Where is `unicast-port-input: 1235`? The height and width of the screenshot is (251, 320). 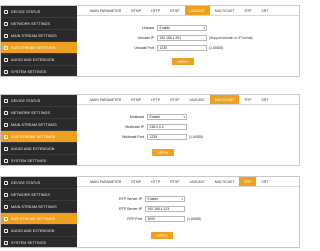 unicast-port-input: 1235 is located at coordinates (182, 48).